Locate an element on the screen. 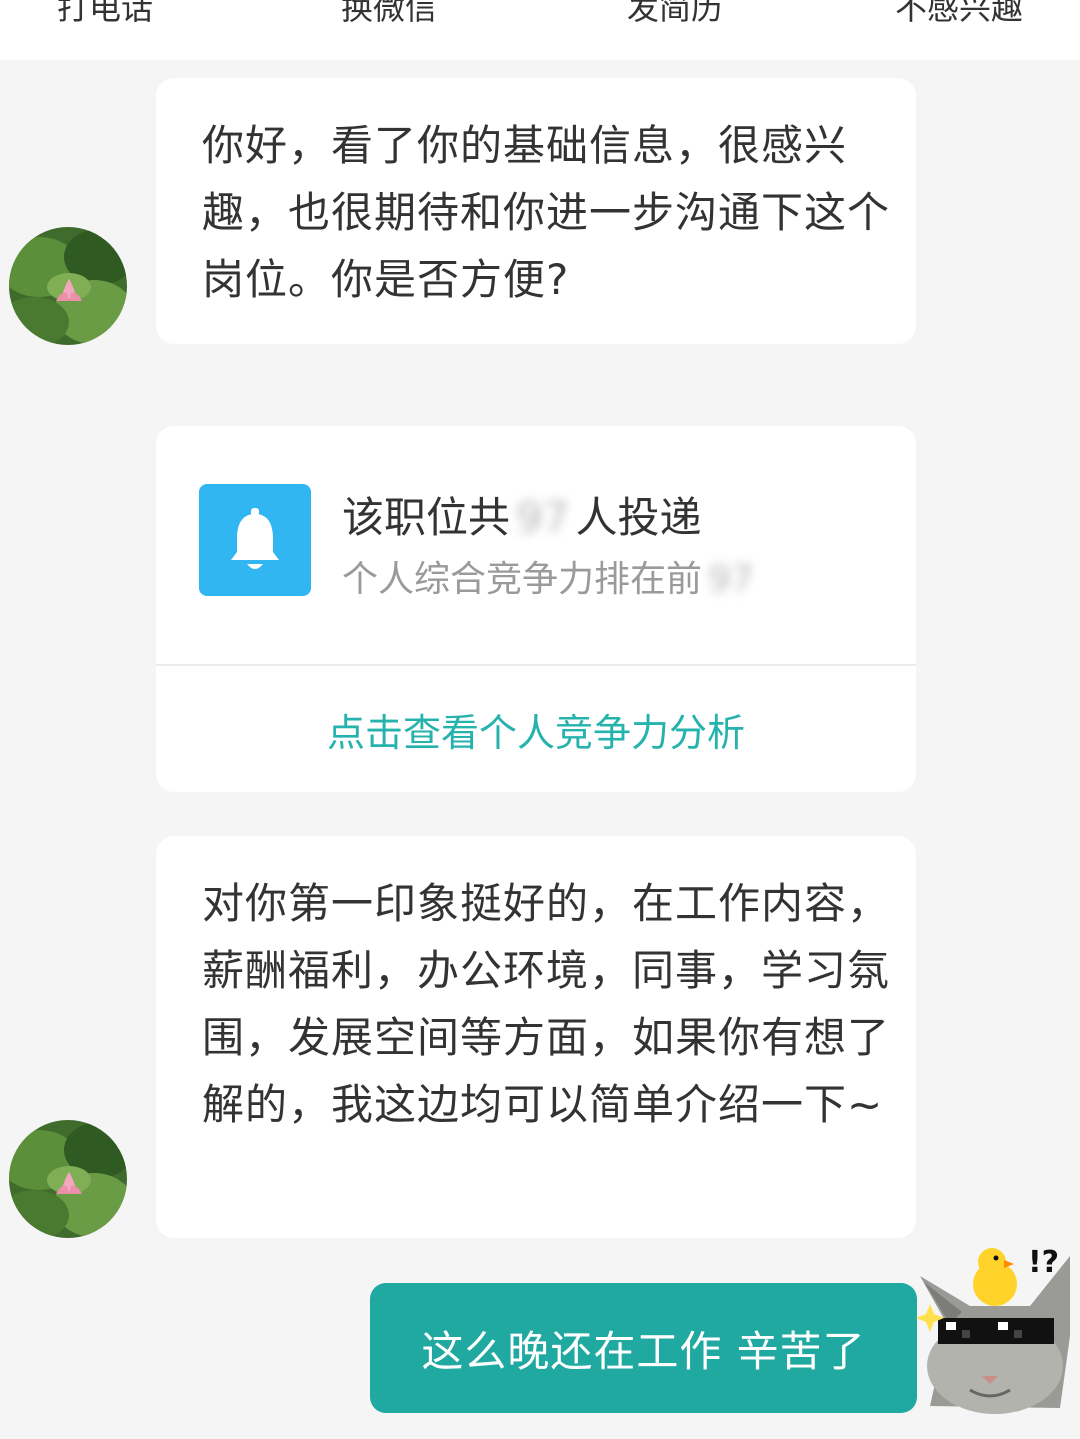 The image size is (1080, 1439). my-message-bubble: 这么晚还在工作 辛苦了 is located at coordinates (643, 1348).